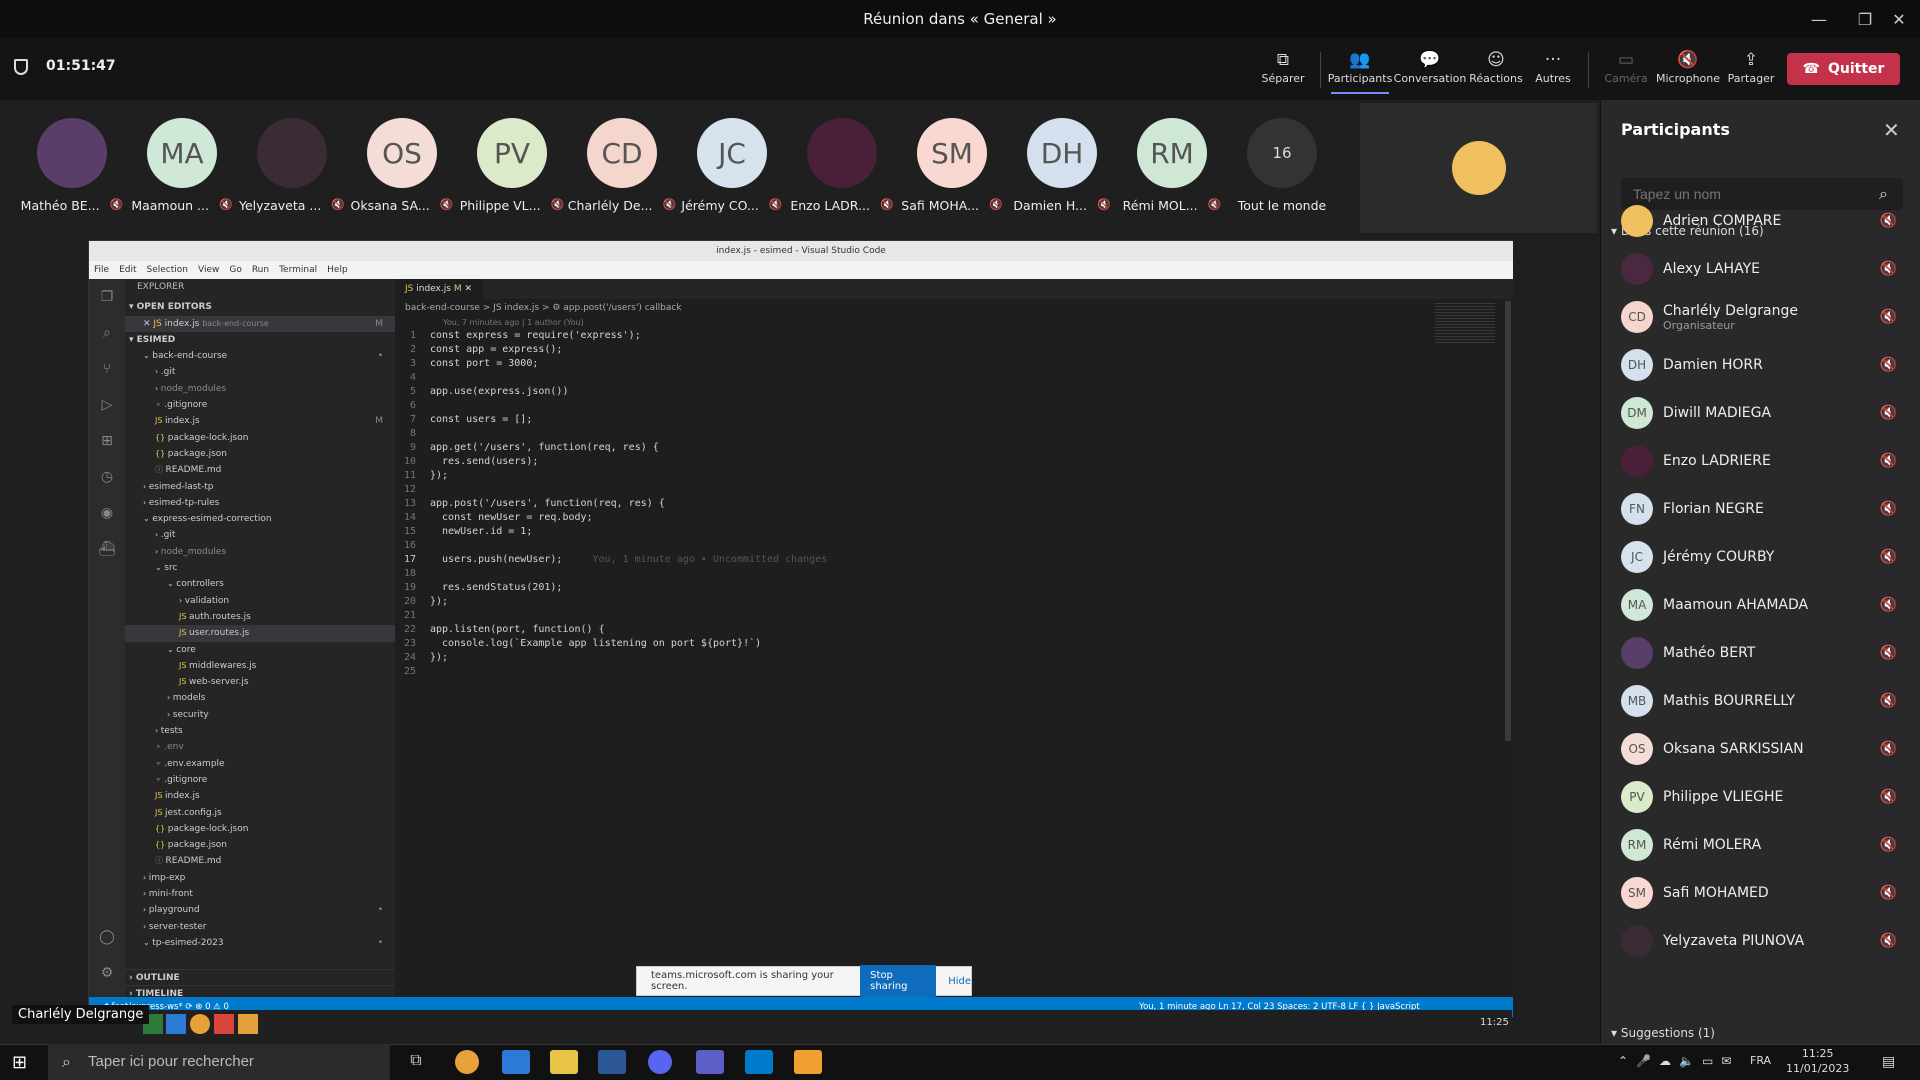  What do you see at coordinates (1766, 221) in the screenshot?
I see `participant-row: Adrien COMPARE 🔇` at bounding box center [1766, 221].